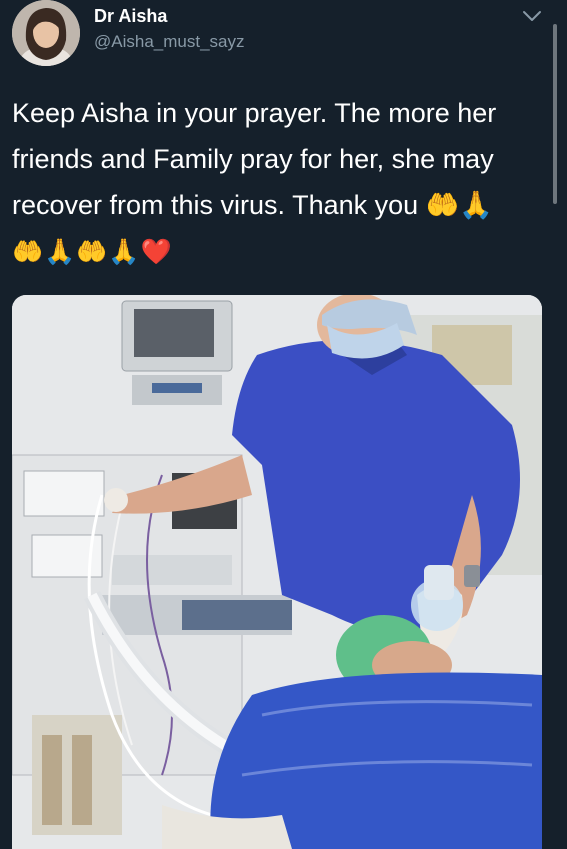  What do you see at coordinates (130, 16) in the screenshot?
I see `display-name: Dr Aisha` at bounding box center [130, 16].